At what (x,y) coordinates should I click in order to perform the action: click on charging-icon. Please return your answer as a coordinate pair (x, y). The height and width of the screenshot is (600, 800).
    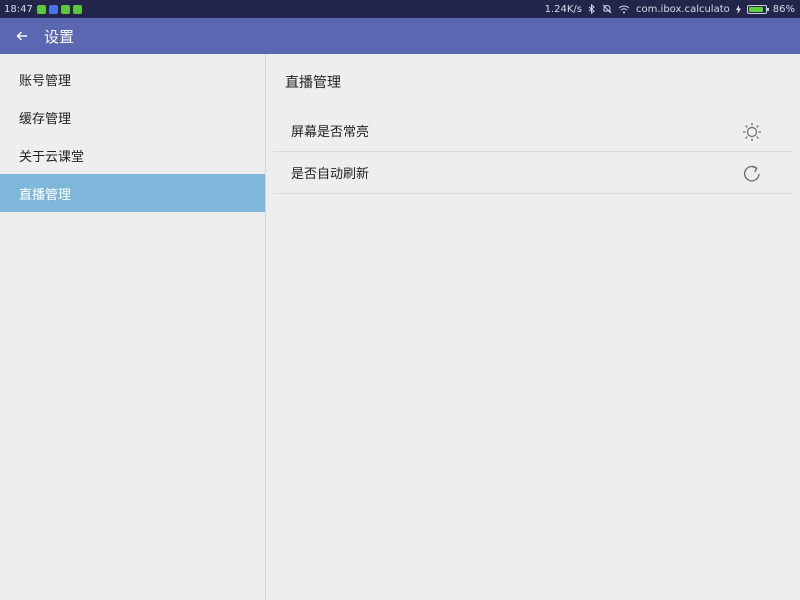
    Looking at the image, I should click on (738, 9).